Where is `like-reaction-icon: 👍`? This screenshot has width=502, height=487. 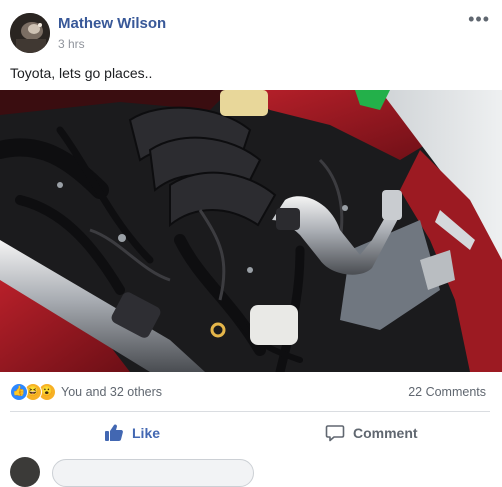 like-reaction-icon: 👍 is located at coordinates (19, 392).